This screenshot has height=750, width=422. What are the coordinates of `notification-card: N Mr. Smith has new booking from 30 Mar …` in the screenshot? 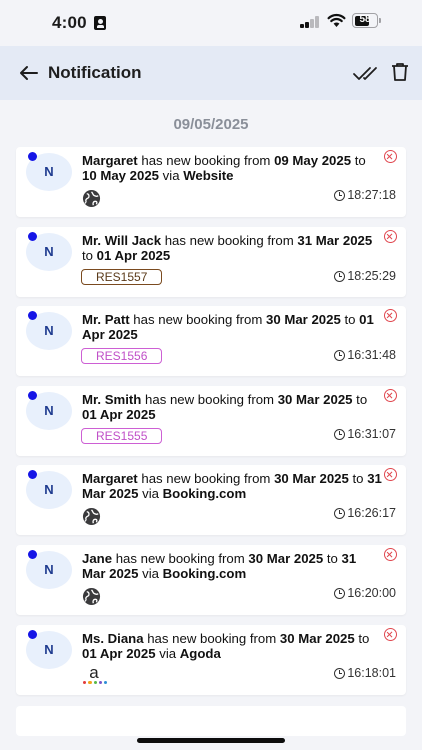 It's located at (211, 421).